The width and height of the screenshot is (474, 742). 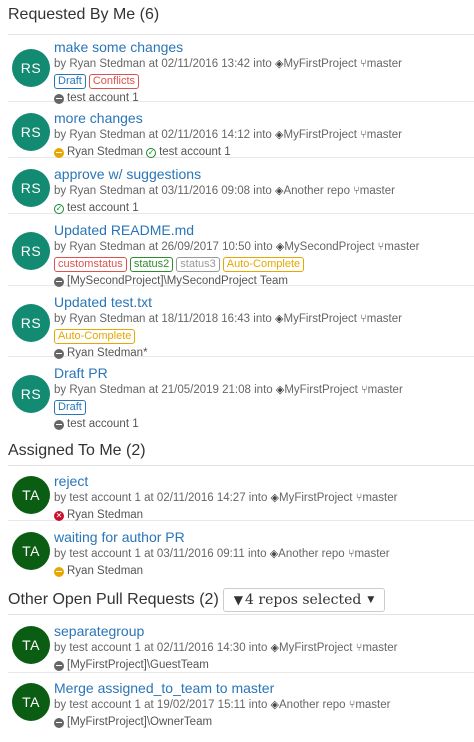 What do you see at coordinates (264, 302) in the screenshot?
I see `pr-title-link: Updated test.txt` at bounding box center [264, 302].